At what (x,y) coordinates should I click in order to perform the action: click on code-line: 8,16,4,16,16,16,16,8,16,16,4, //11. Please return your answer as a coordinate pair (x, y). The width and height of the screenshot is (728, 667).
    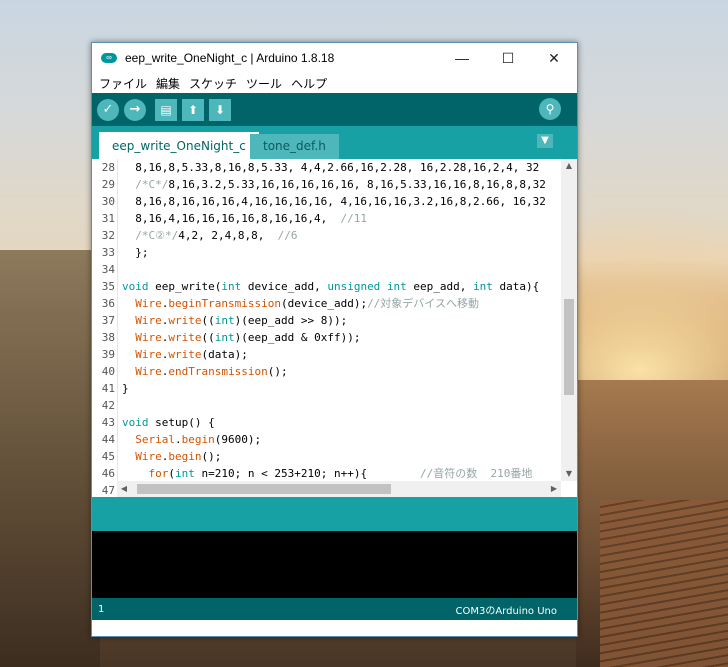
    Looking at the image, I should click on (245, 218).